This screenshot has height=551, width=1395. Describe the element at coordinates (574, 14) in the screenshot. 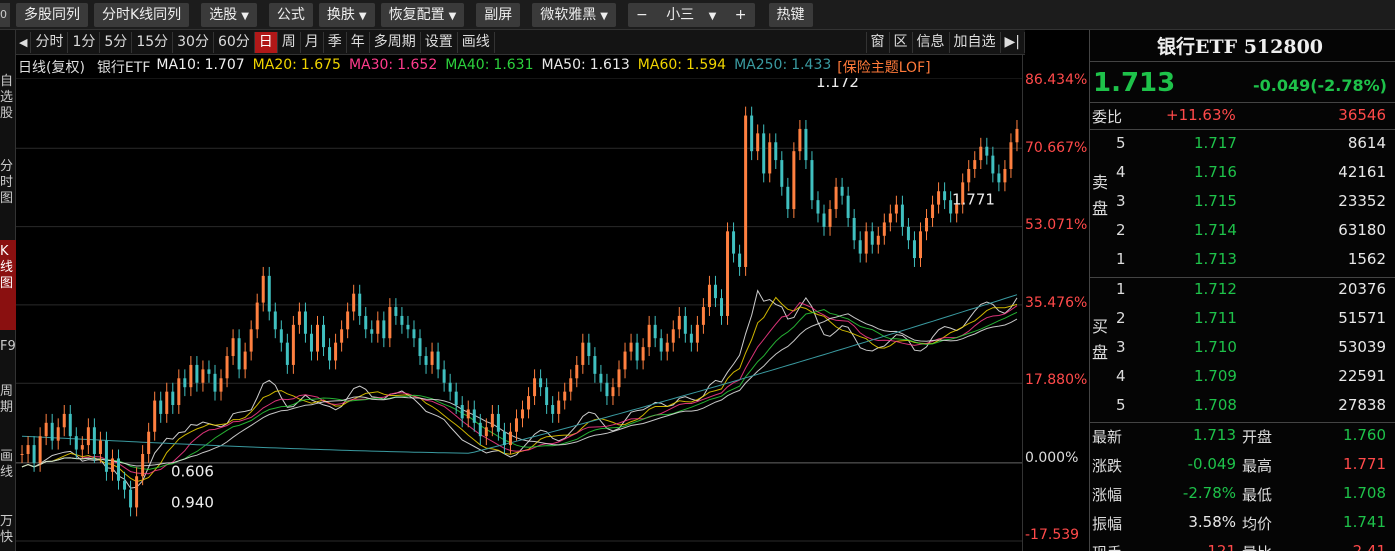

I see `toolbar-button: 微软雅黑 ▼` at that location.